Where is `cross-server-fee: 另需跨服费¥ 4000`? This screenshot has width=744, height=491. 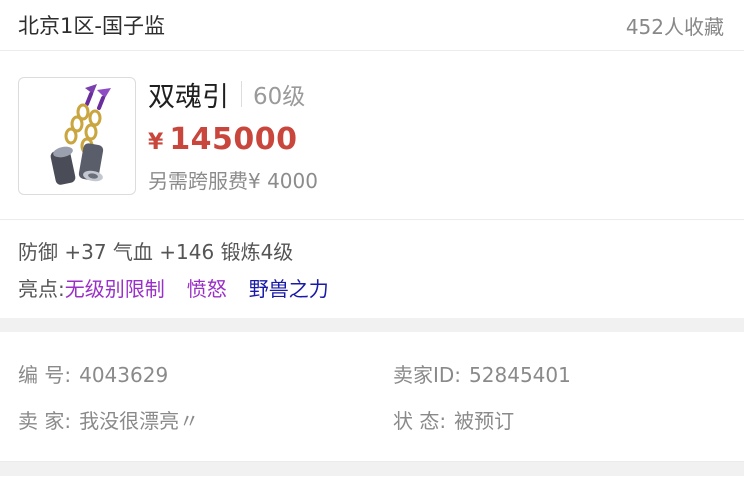
cross-server-fee: 另需跨服费¥ 4000 is located at coordinates (233, 181).